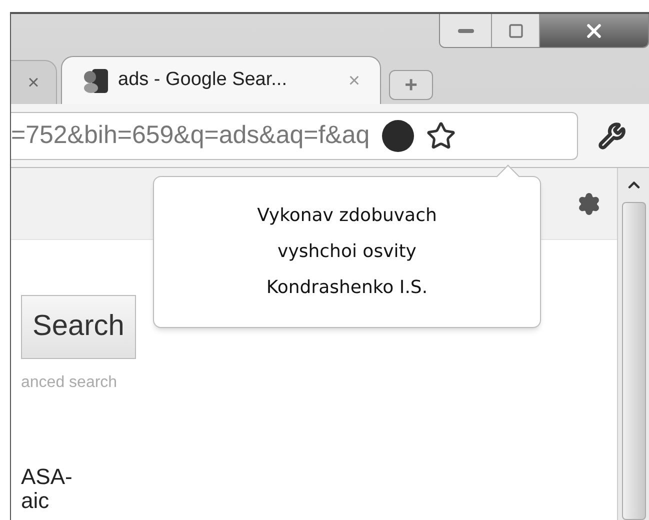  I want to click on tooltip-text: Vykonav zdobuvach, so click(347, 216).